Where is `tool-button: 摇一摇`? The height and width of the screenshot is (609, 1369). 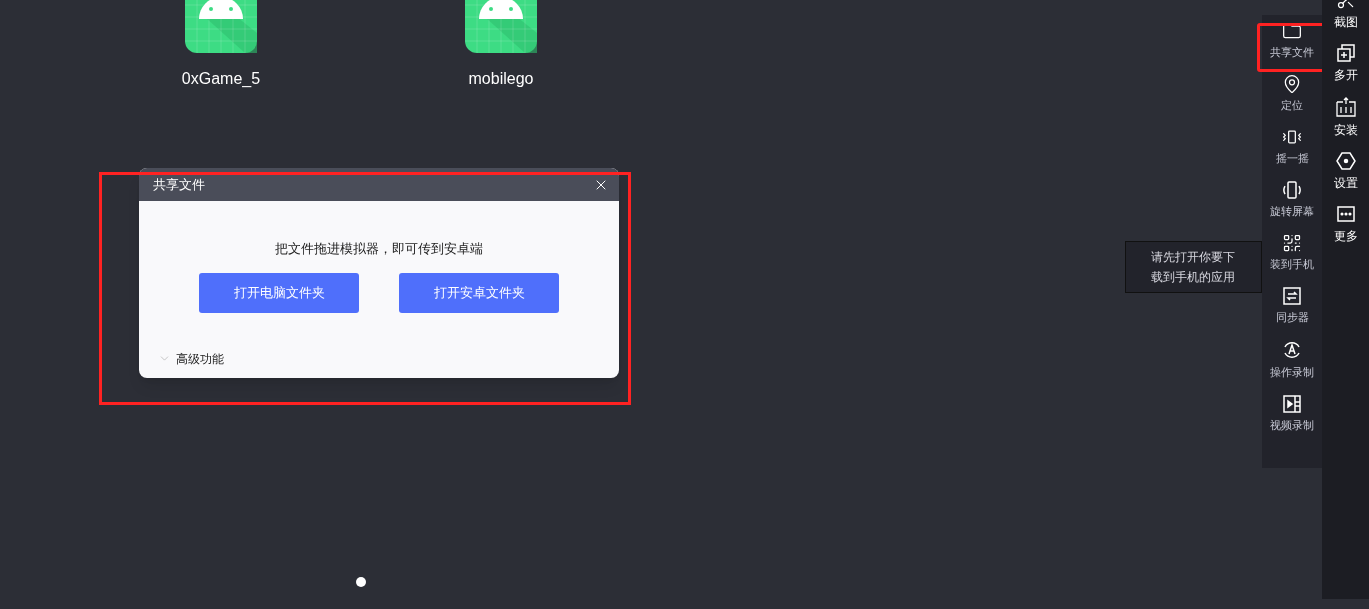 tool-button: 摇一摇 is located at coordinates (1292, 146).